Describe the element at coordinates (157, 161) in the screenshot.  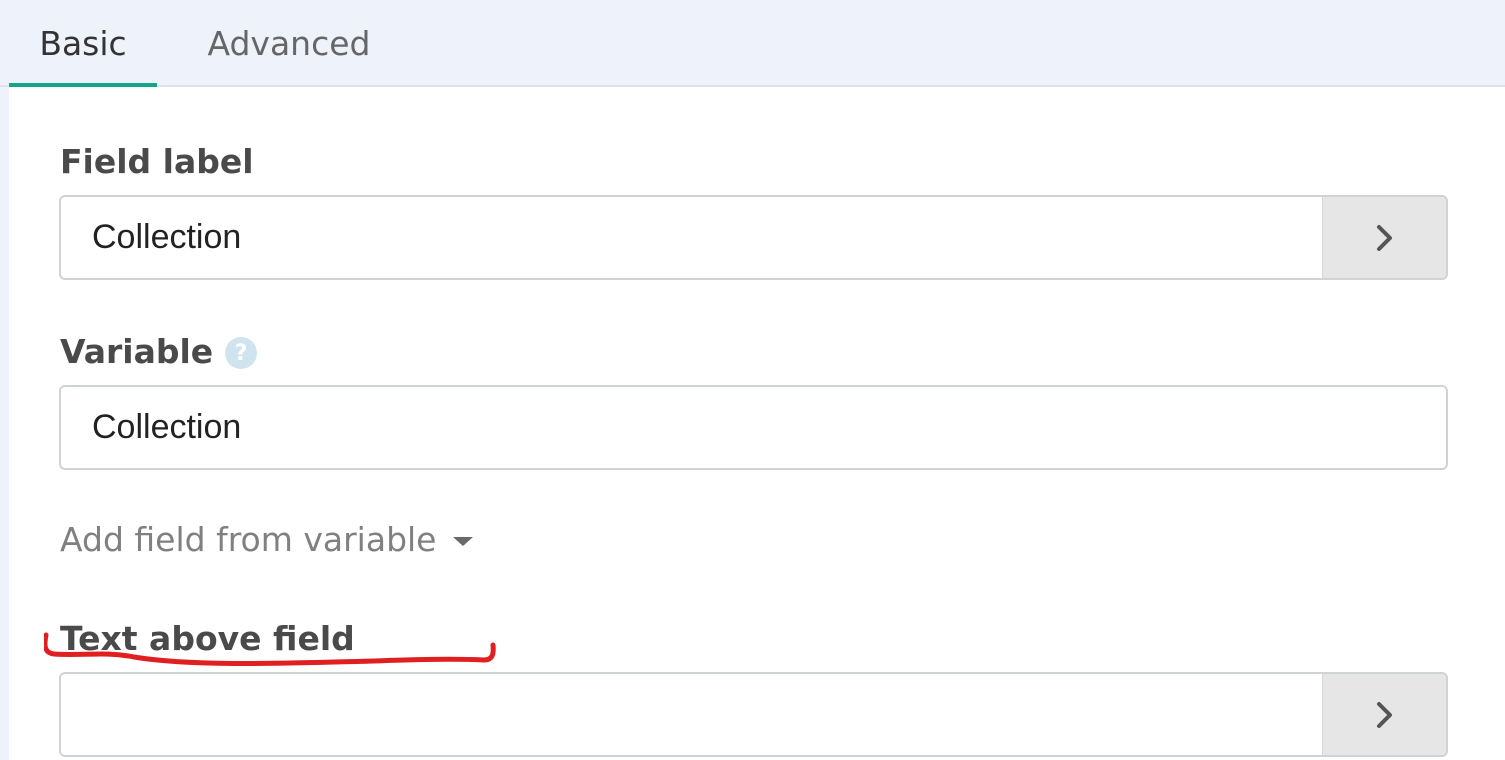
I see `field-label-heading: Field label` at that location.